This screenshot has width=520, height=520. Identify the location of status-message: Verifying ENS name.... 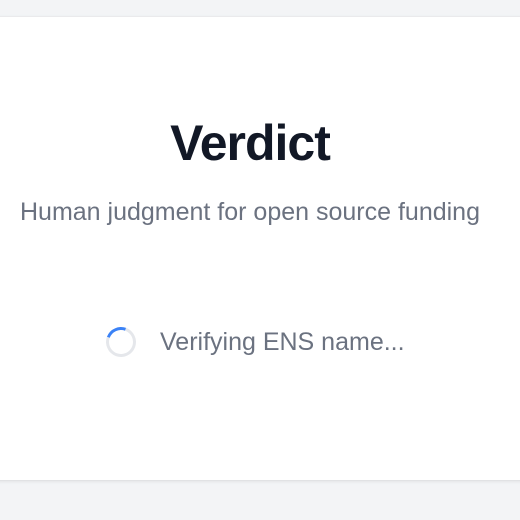
(282, 342).